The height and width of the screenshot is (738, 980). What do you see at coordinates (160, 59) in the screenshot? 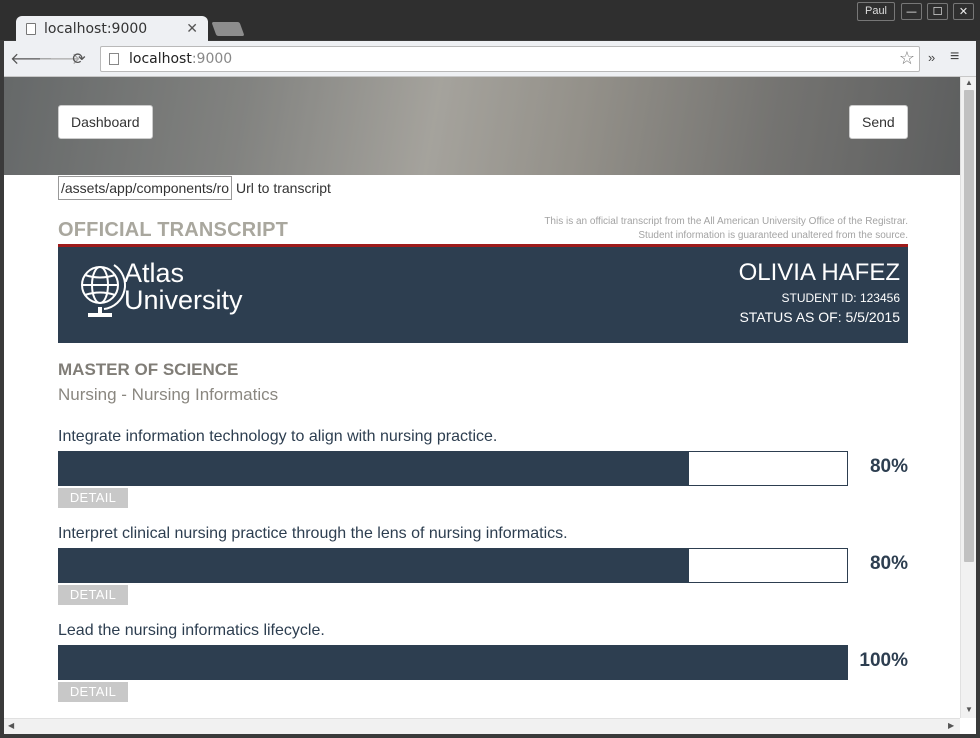
I see `url-host: localhost` at bounding box center [160, 59].